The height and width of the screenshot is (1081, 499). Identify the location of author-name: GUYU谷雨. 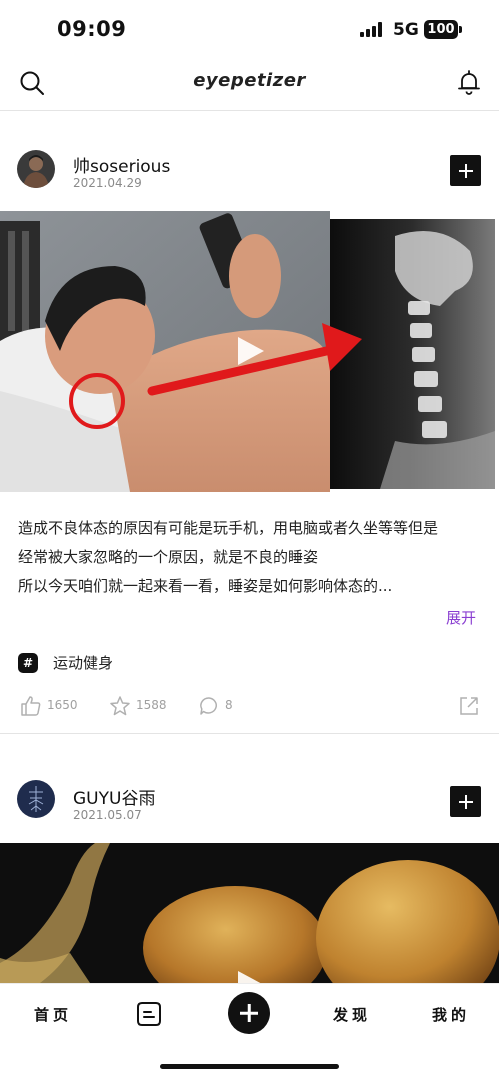
(114, 796).